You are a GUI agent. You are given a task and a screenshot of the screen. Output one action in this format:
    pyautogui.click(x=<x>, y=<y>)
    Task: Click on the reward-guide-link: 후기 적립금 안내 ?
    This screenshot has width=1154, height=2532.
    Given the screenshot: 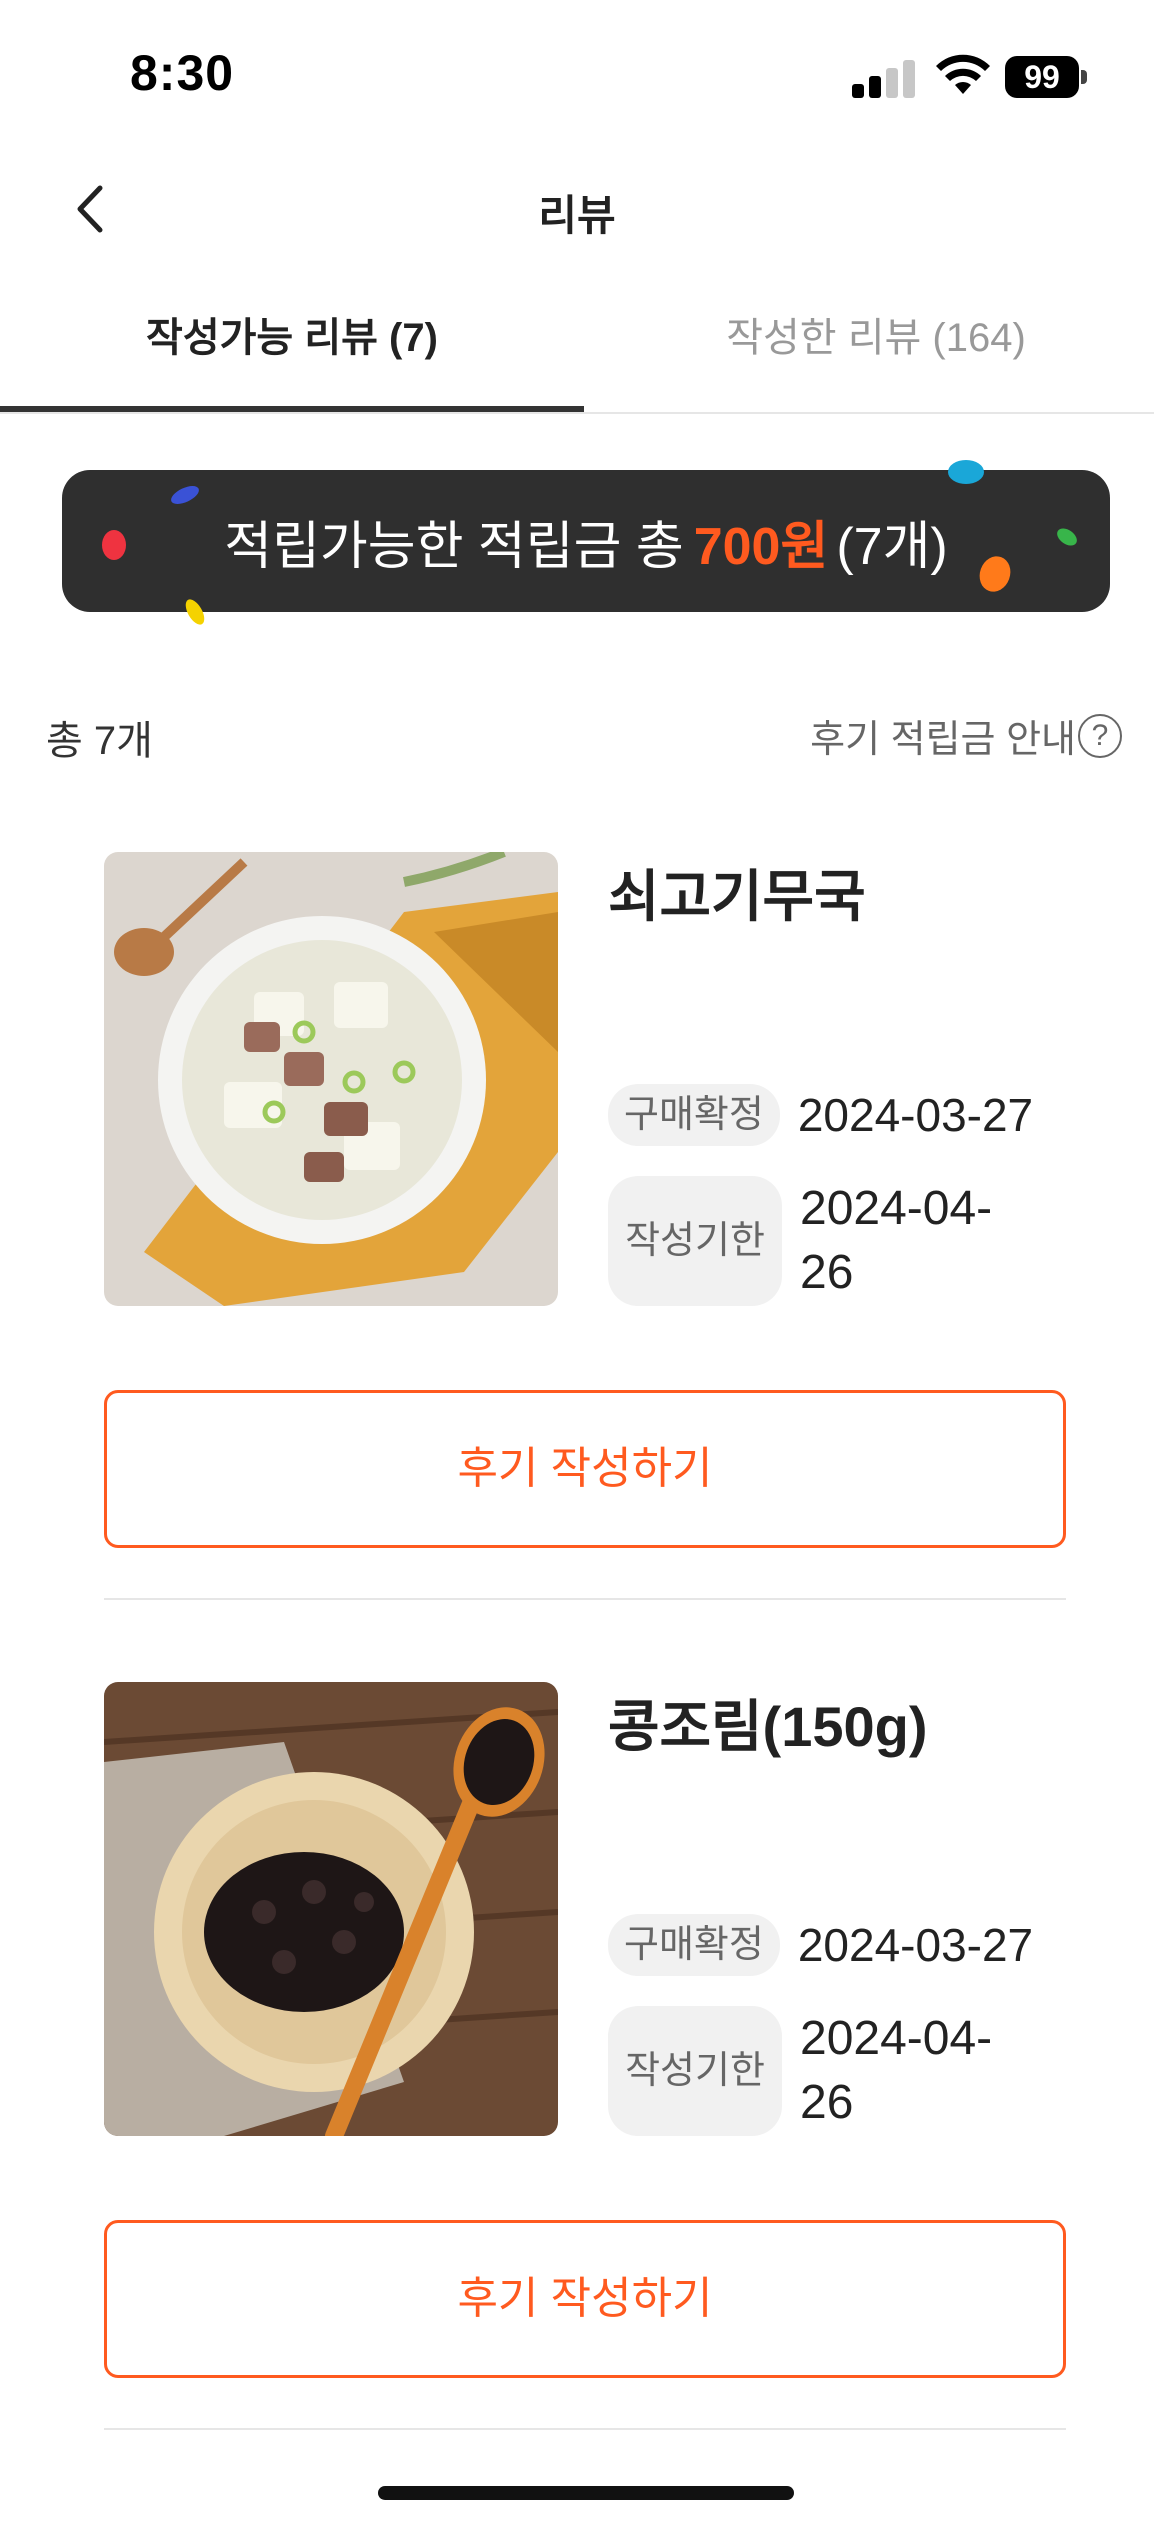 What is the action you would take?
    pyautogui.click(x=966, y=735)
    